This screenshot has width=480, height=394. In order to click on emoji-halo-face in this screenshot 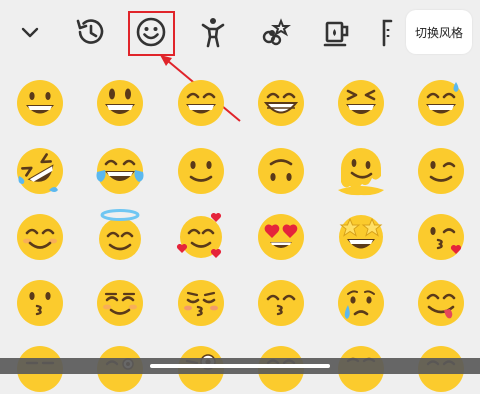, I will do `click(120, 234)`.